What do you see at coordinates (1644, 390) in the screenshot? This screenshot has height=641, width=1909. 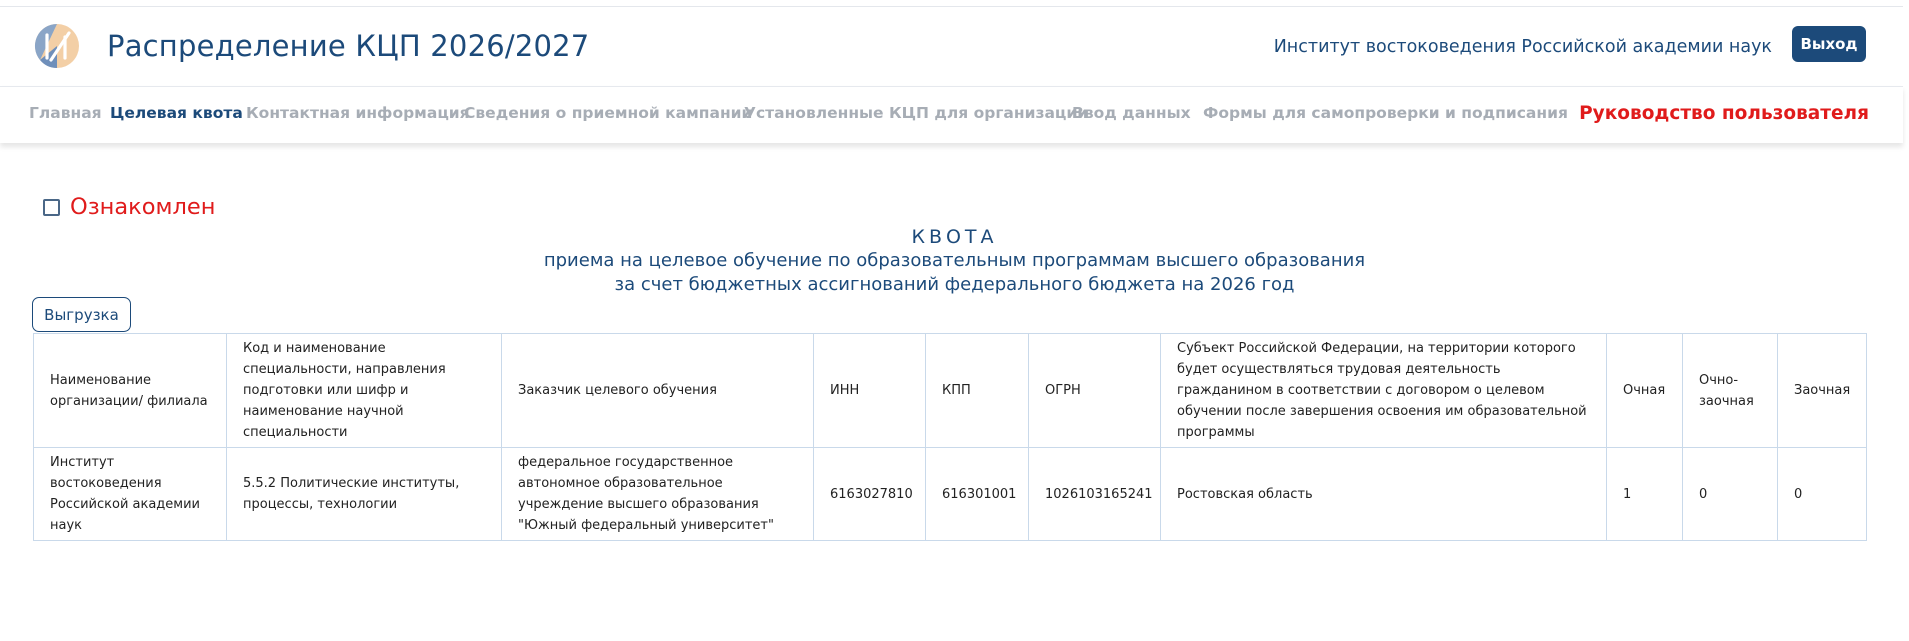 I see `column-header-full-time: Очная` at bounding box center [1644, 390].